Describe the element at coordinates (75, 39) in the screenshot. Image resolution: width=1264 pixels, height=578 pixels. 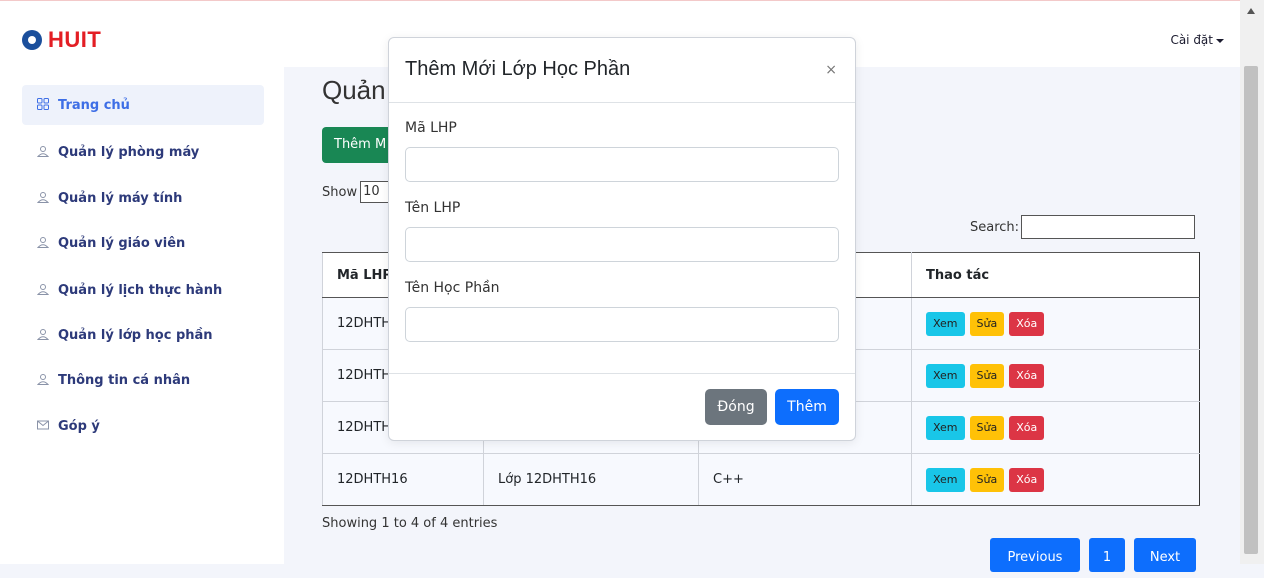
I see `logo-text: HUIT` at that location.